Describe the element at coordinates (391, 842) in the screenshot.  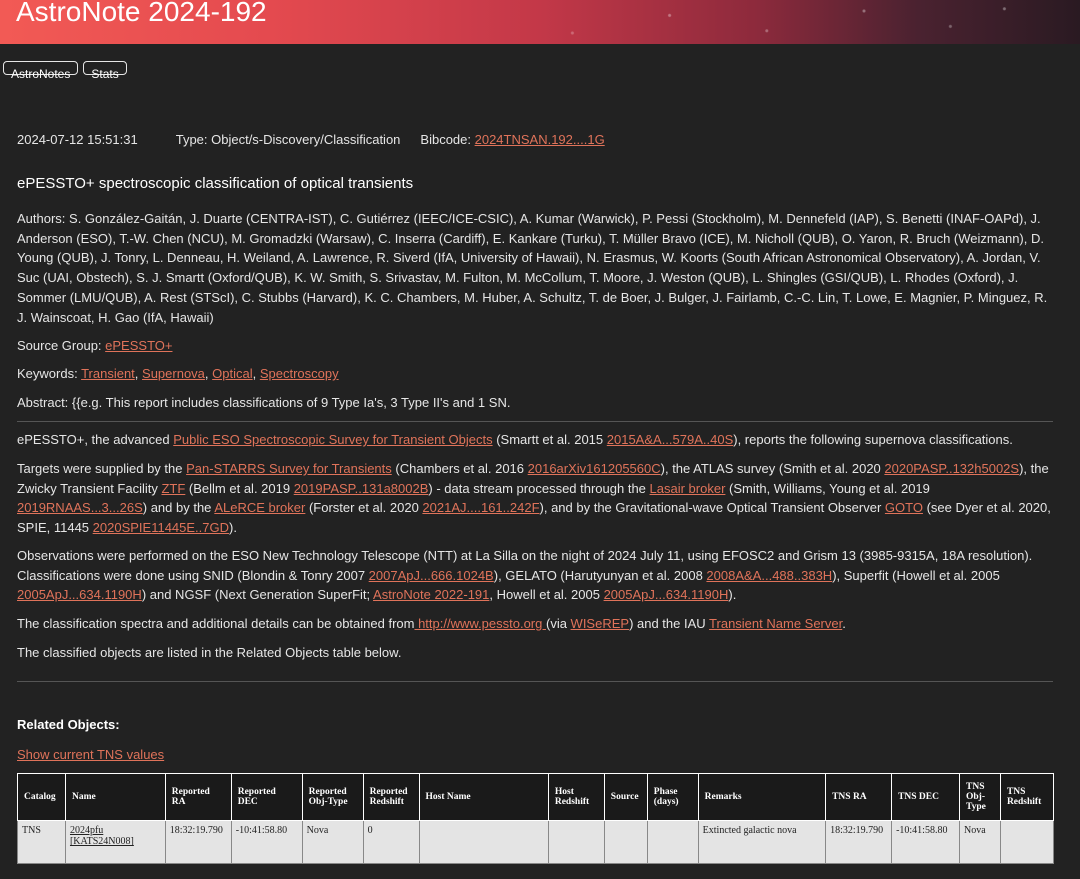
I see `cell-reported-redshift: 0` at that location.